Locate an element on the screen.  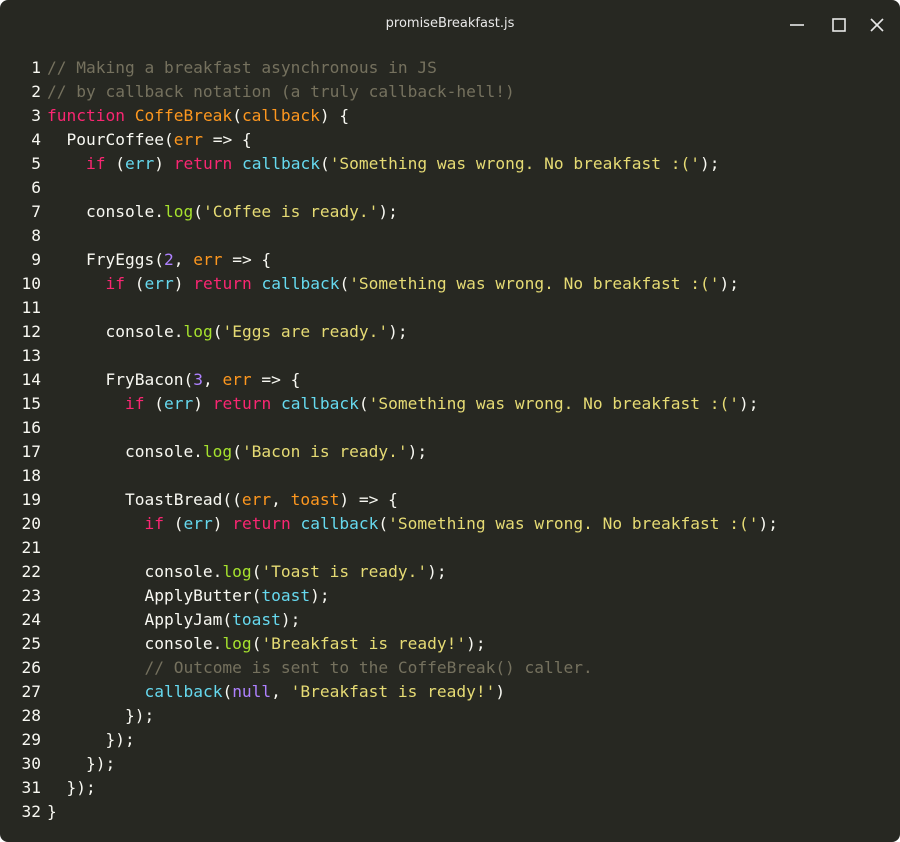
line-number: 23 is located at coordinates (31, 595).